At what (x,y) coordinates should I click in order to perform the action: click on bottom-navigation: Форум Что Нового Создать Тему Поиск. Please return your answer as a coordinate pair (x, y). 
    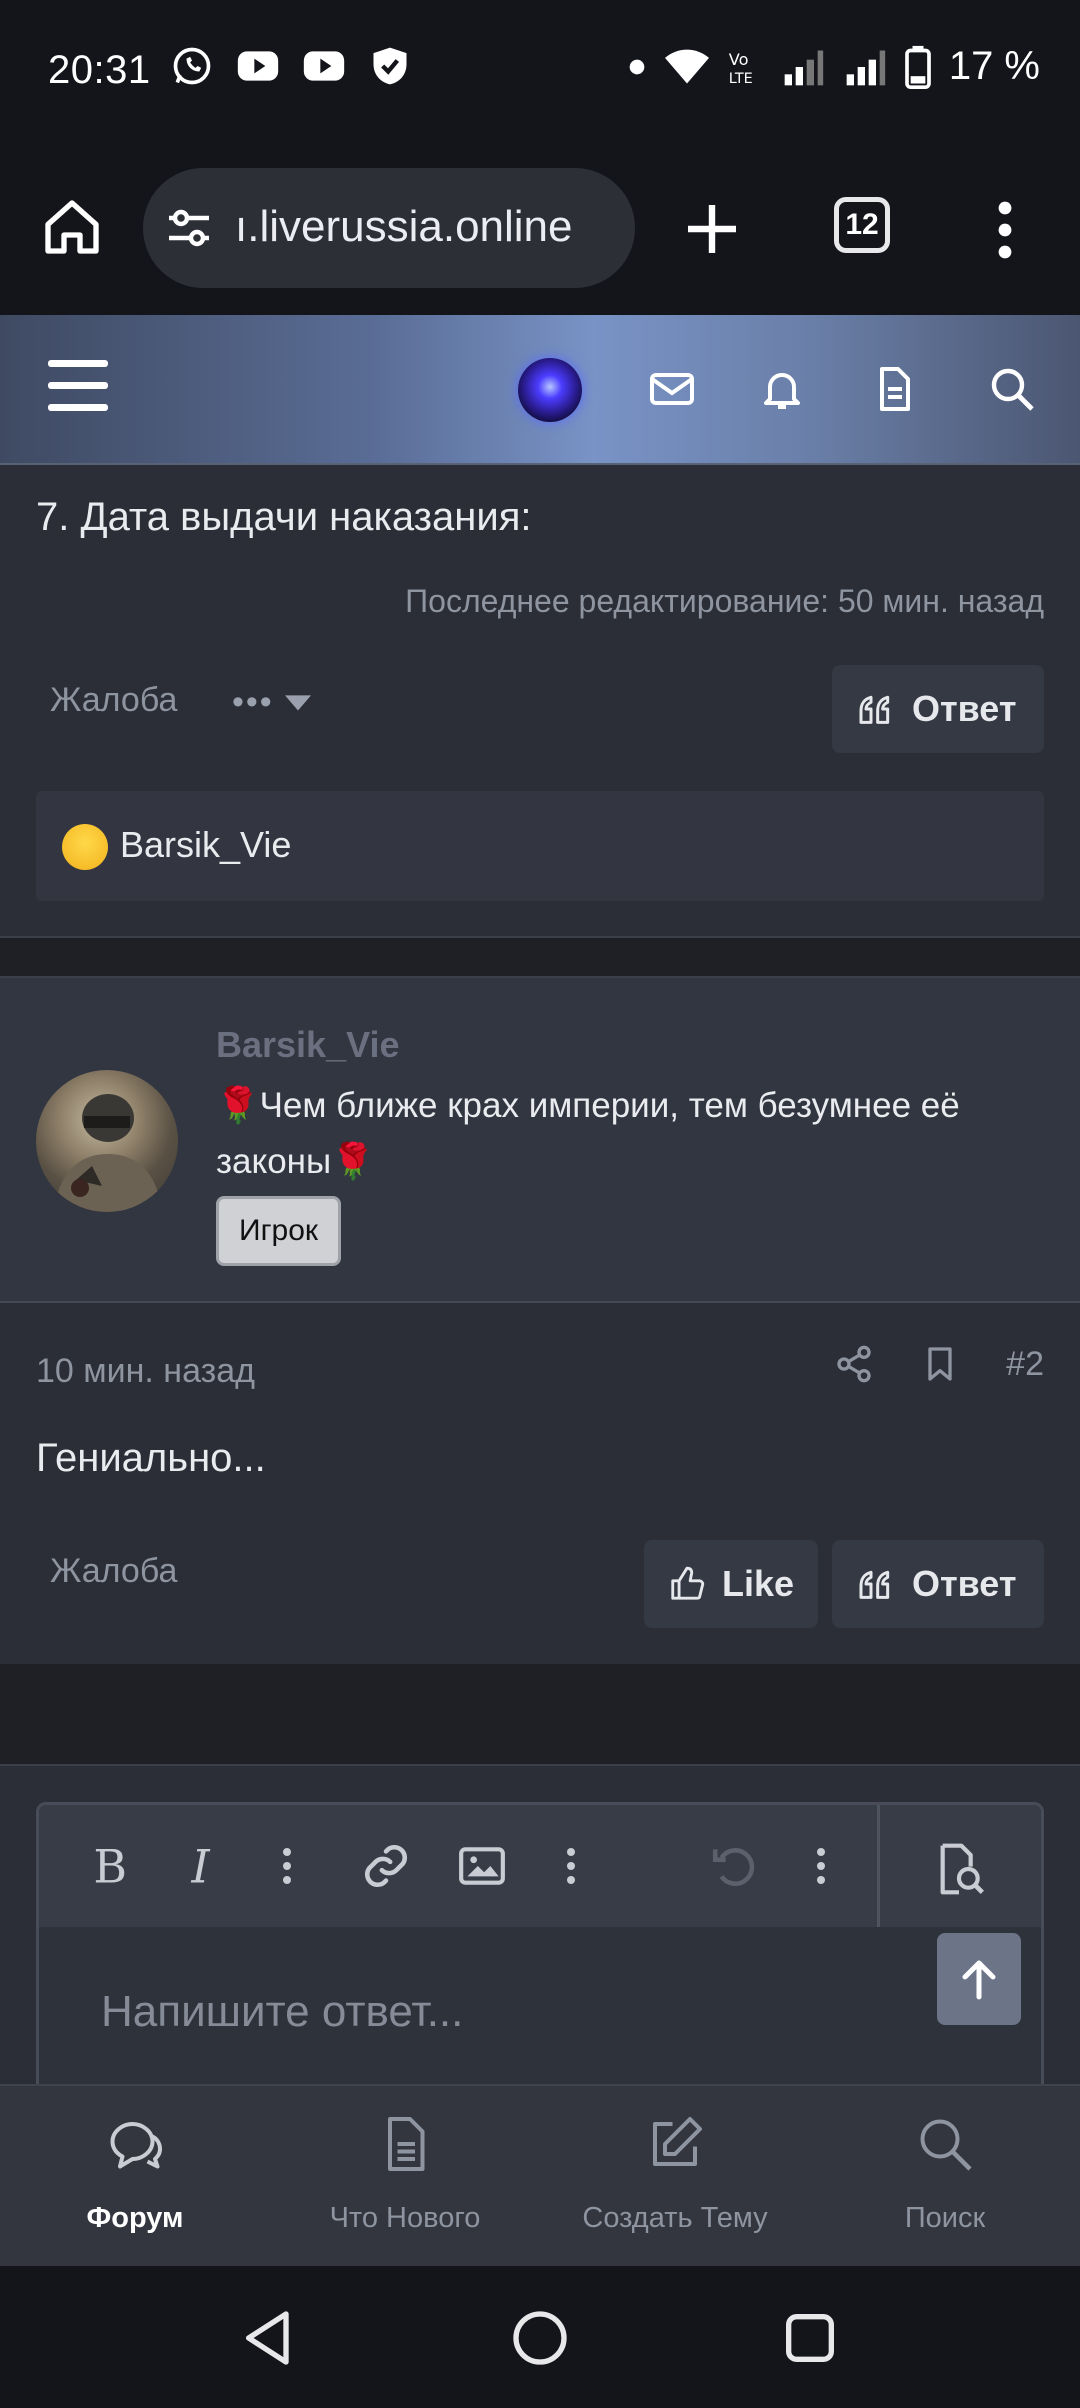
    Looking at the image, I should click on (540, 2175).